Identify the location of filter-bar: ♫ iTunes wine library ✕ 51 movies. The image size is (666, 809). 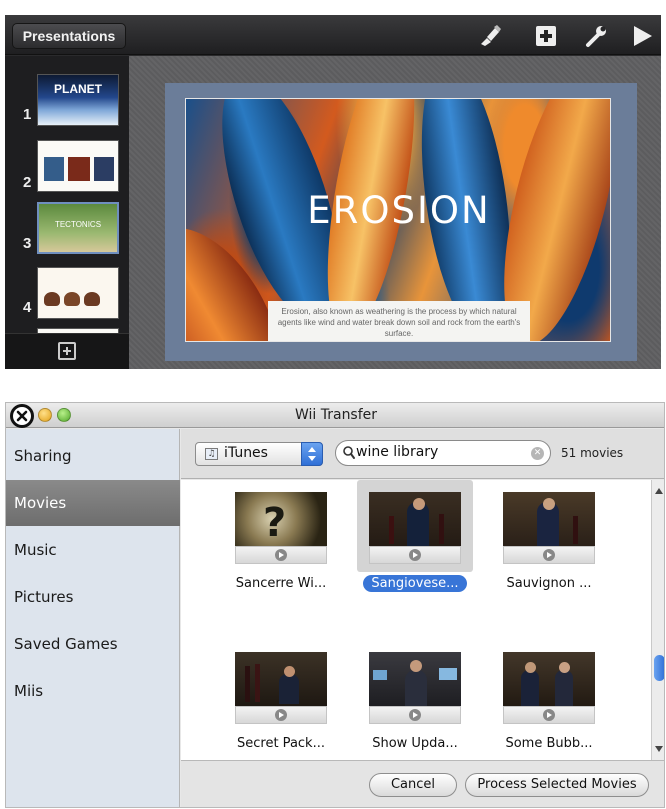
(422, 454).